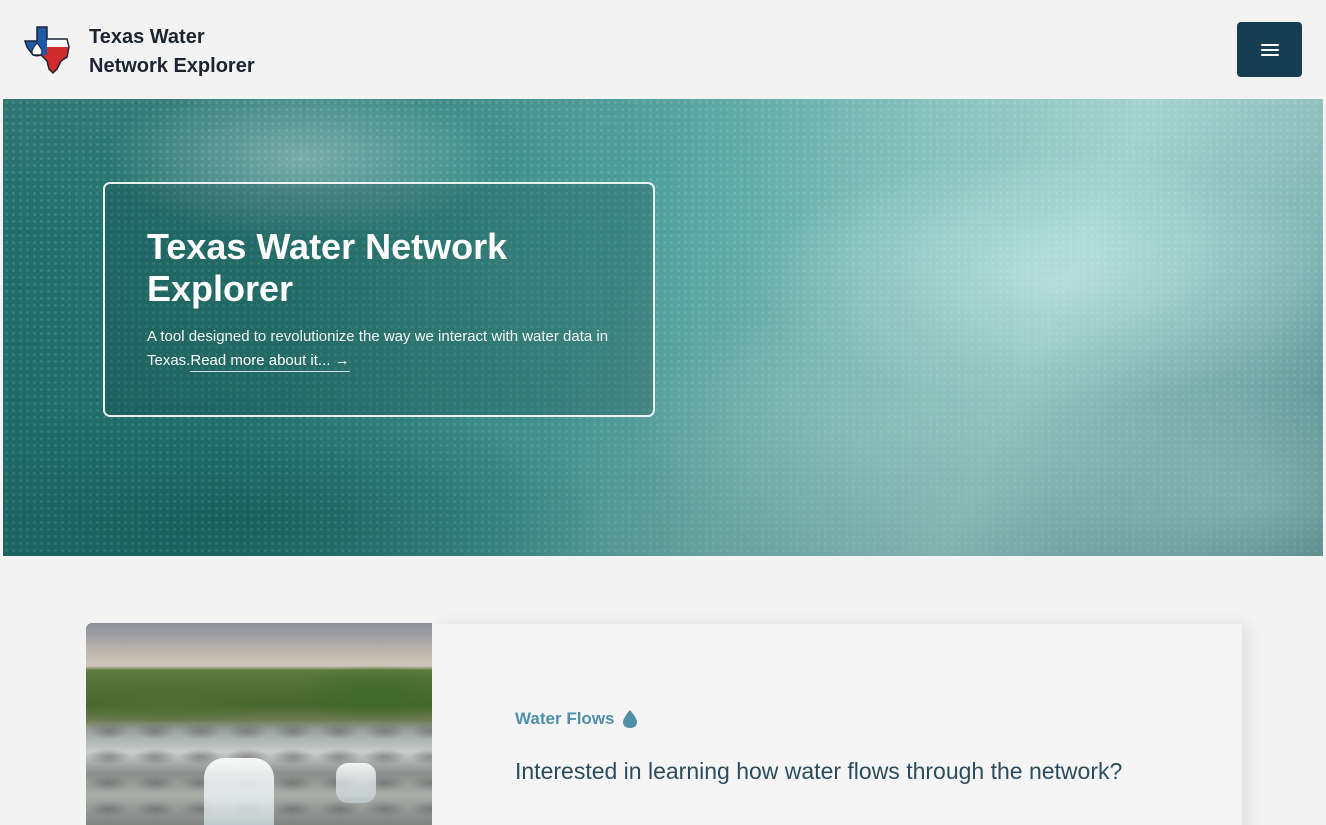 The image size is (1326, 825). What do you see at coordinates (172, 66) in the screenshot?
I see `brand-line-2: Network Explorer` at bounding box center [172, 66].